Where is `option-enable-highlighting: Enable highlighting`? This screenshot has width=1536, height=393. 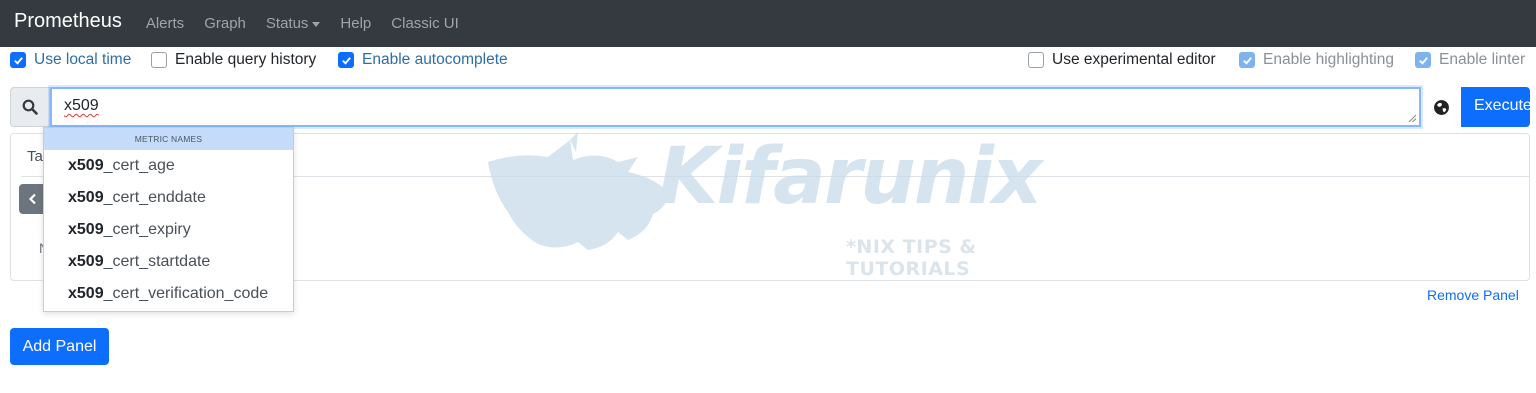
option-enable-highlighting: Enable highlighting is located at coordinates (1316, 60).